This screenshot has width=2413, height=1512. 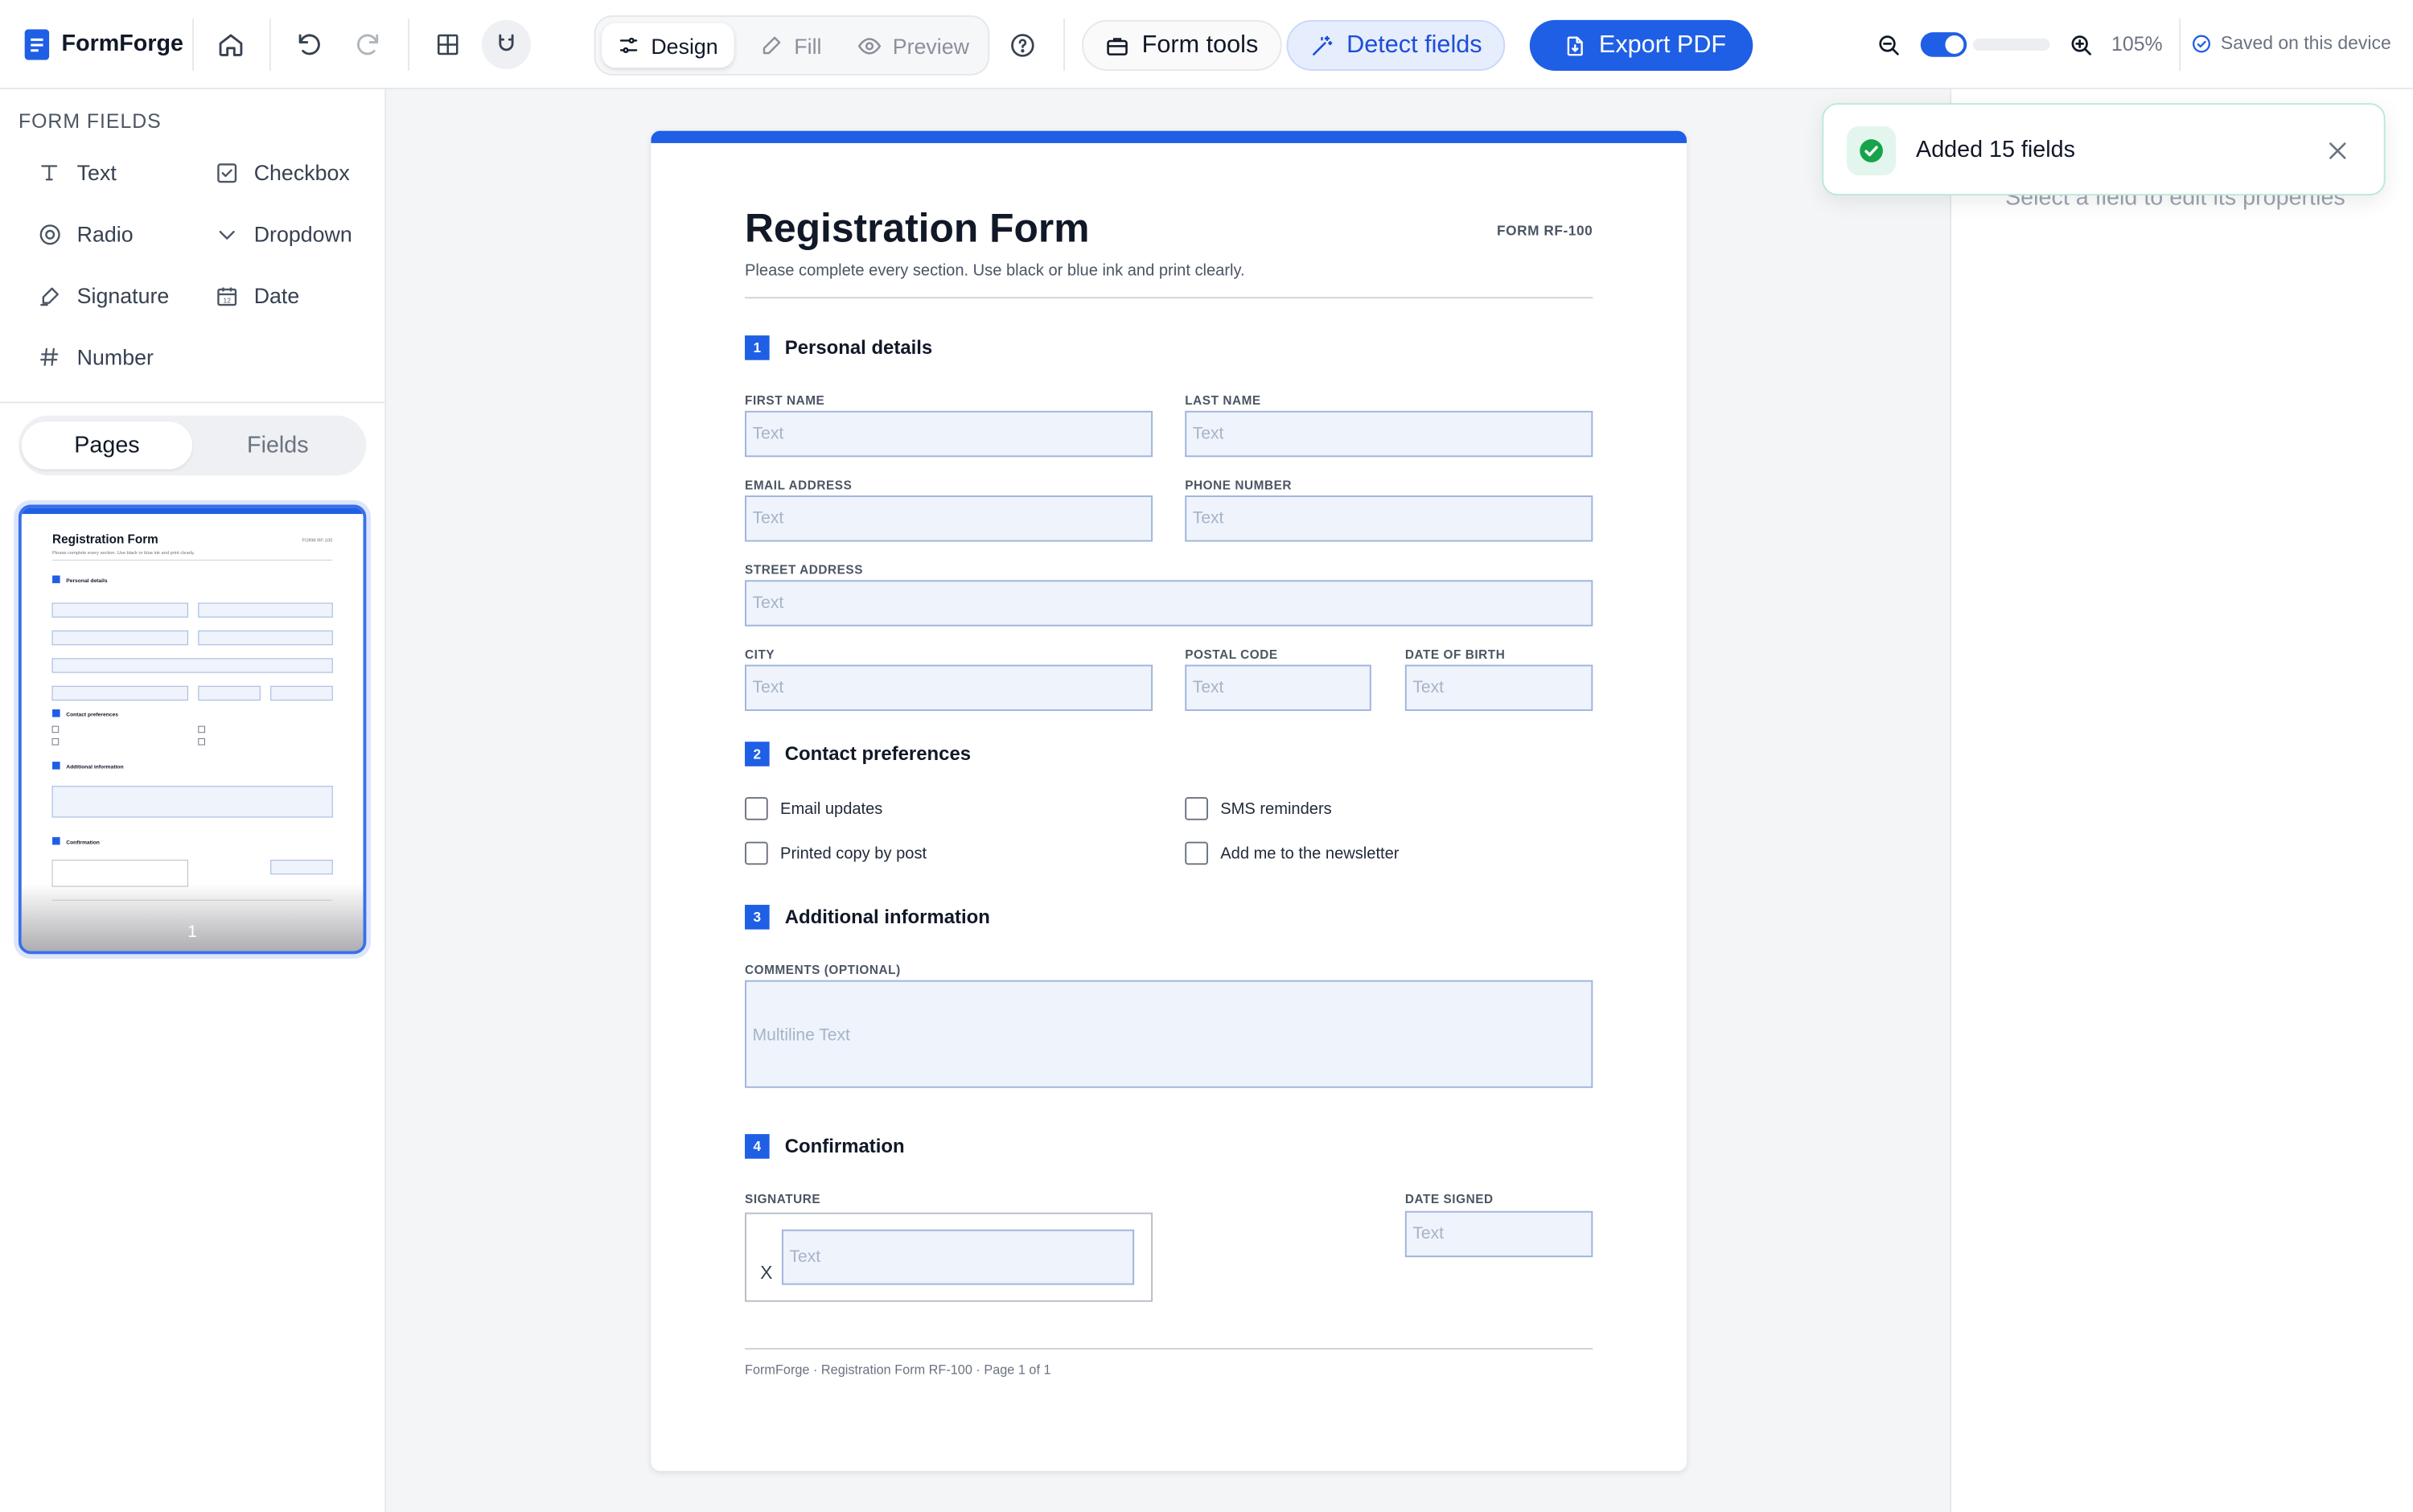 What do you see at coordinates (859, 348) in the screenshot?
I see `section-title-personal: Personal details` at bounding box center [859, 348].